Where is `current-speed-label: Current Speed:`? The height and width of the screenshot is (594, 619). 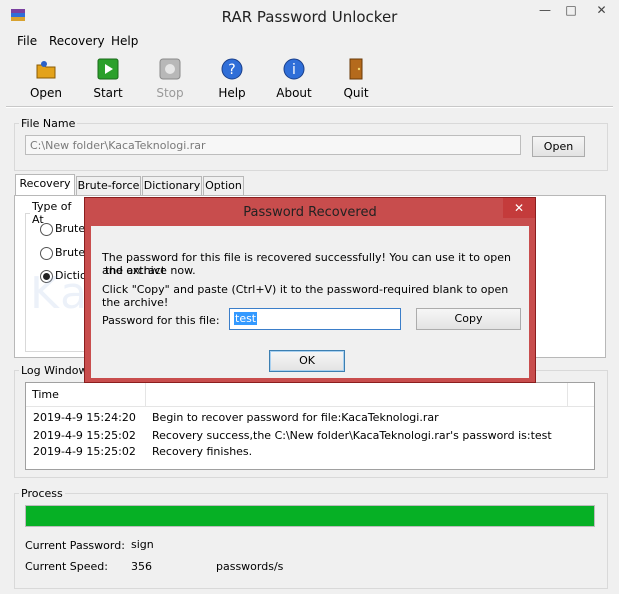 current-speed-label: Current Speed: is located at coordinates (66, 566).